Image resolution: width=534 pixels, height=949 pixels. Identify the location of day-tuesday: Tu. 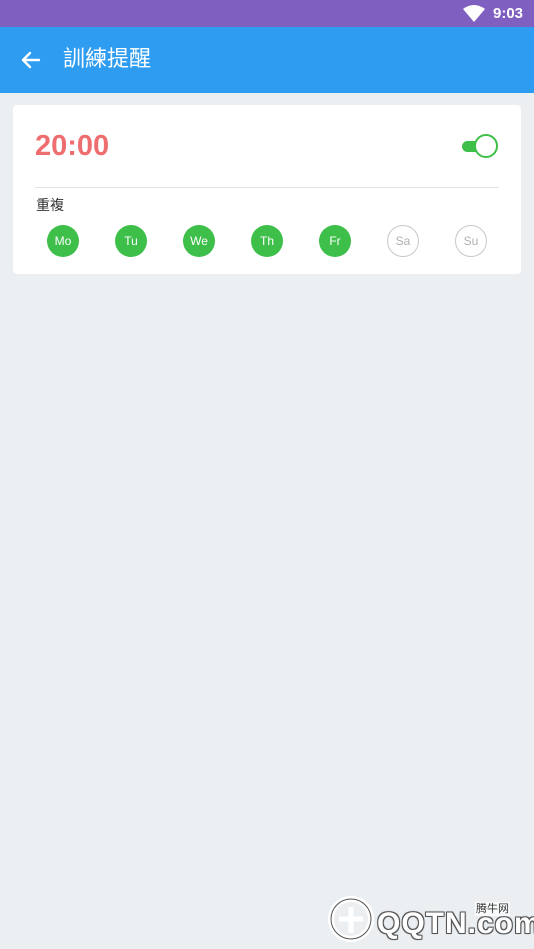
(131, 241).